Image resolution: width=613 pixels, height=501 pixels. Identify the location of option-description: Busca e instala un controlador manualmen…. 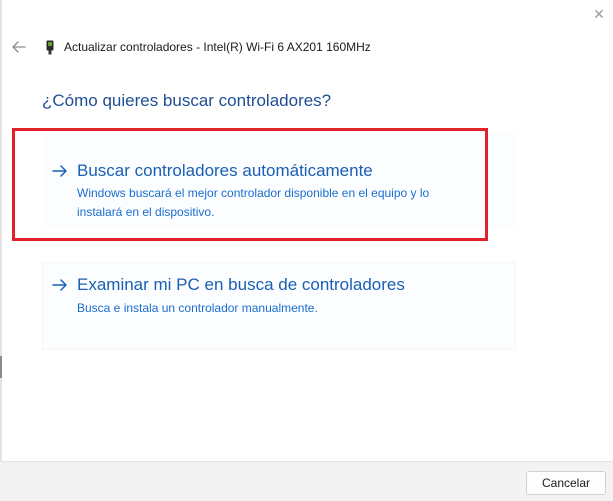
(287, 308).